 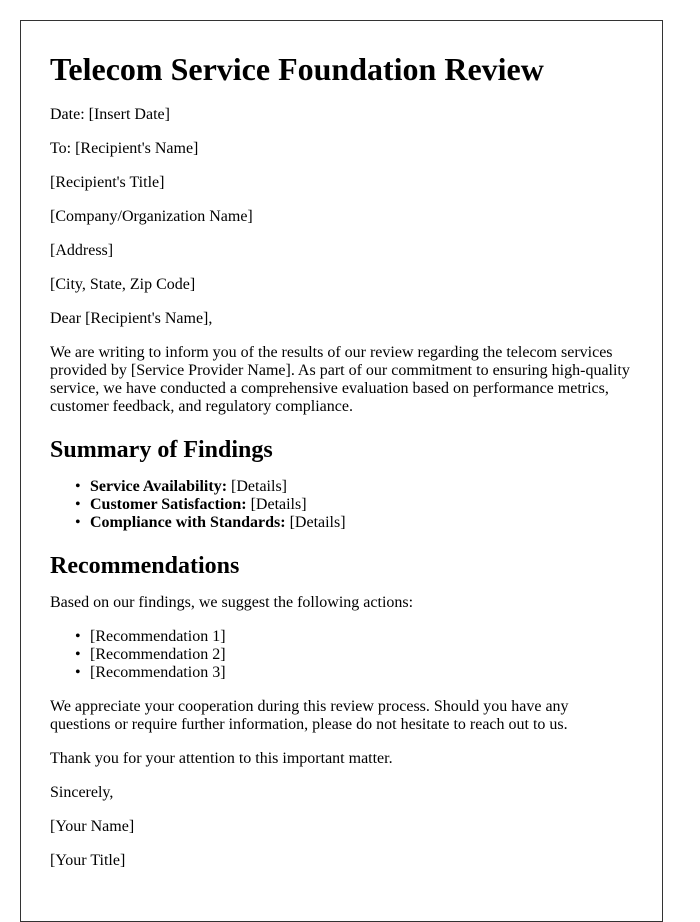 What do you see at coordinates (353, 487) in the screenshot?
I see `findings-item: • Service Availability: [Details]` at bounding box center [353, 487].